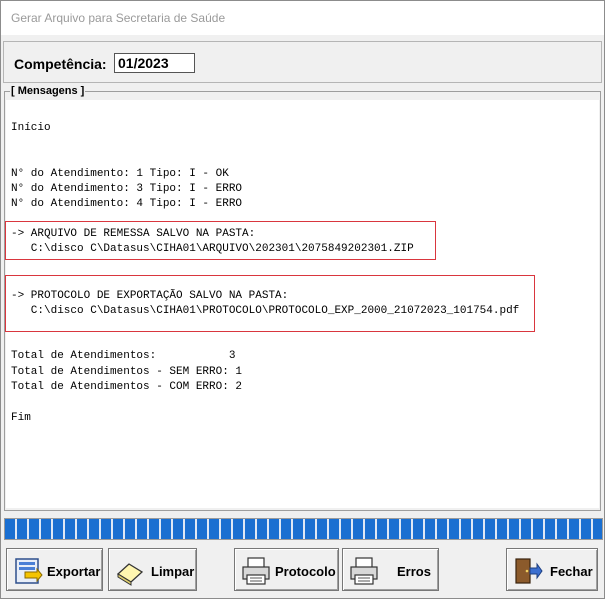 The height and width of the screenshot is (599, 605). Describe the element at coordinates (154, 63) in the screenshot. I see `competencia-input: 01/2023` at that location.